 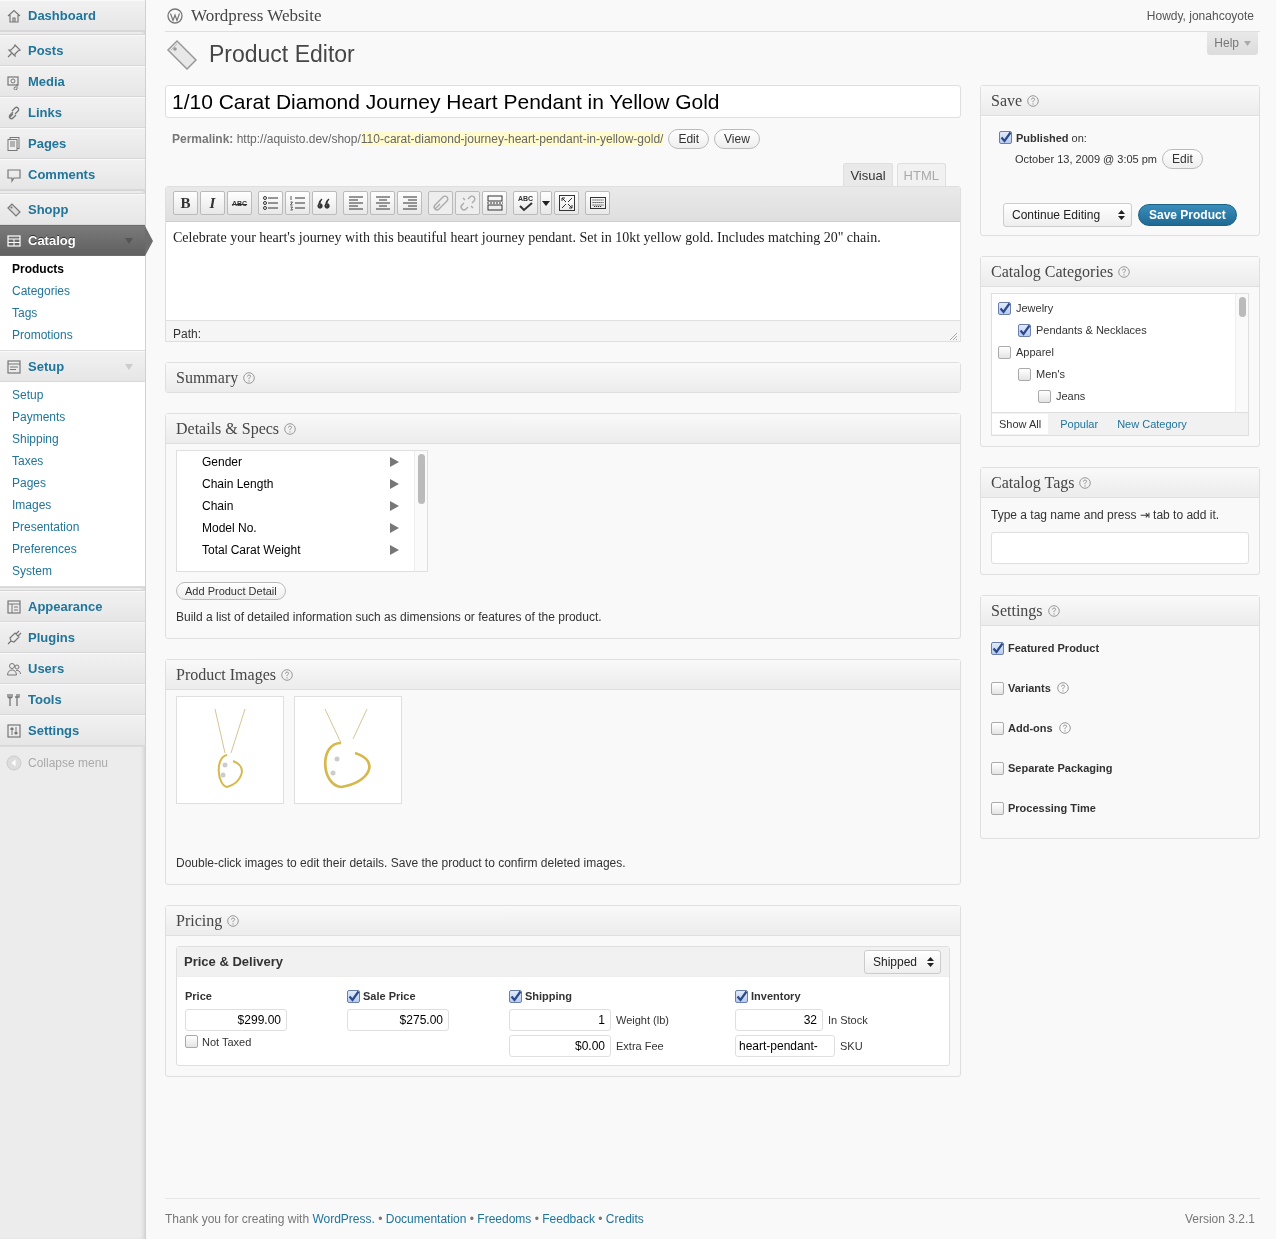 What do you see at coordinates (282, 54) in the screenshot?
I see `page-title: Product Editor` at bounding box center [282, 54].